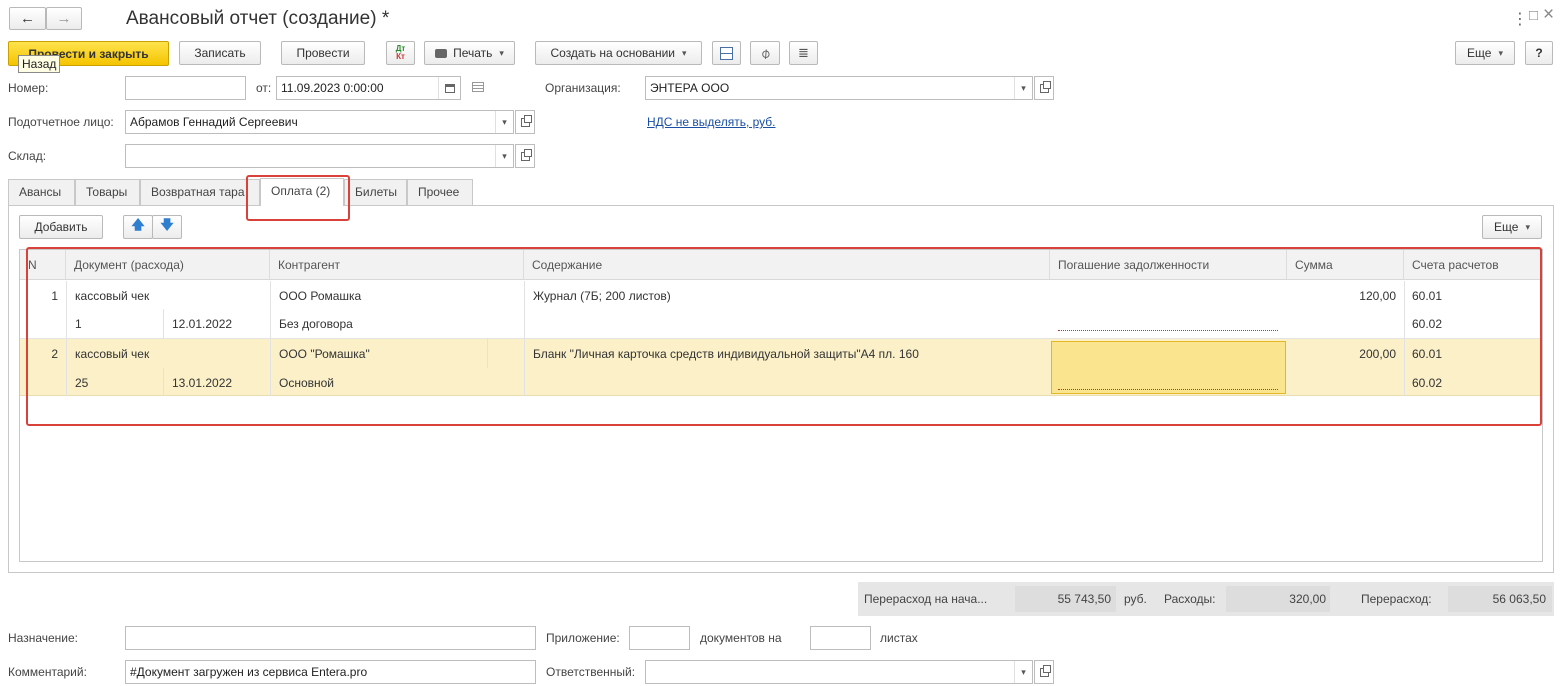 Image resolution: width=1560 pixels, height=686 pixels. Describe the element at coordinates (319, 156) in the screenshot. I see `warehouse-input: ▾` at that location.